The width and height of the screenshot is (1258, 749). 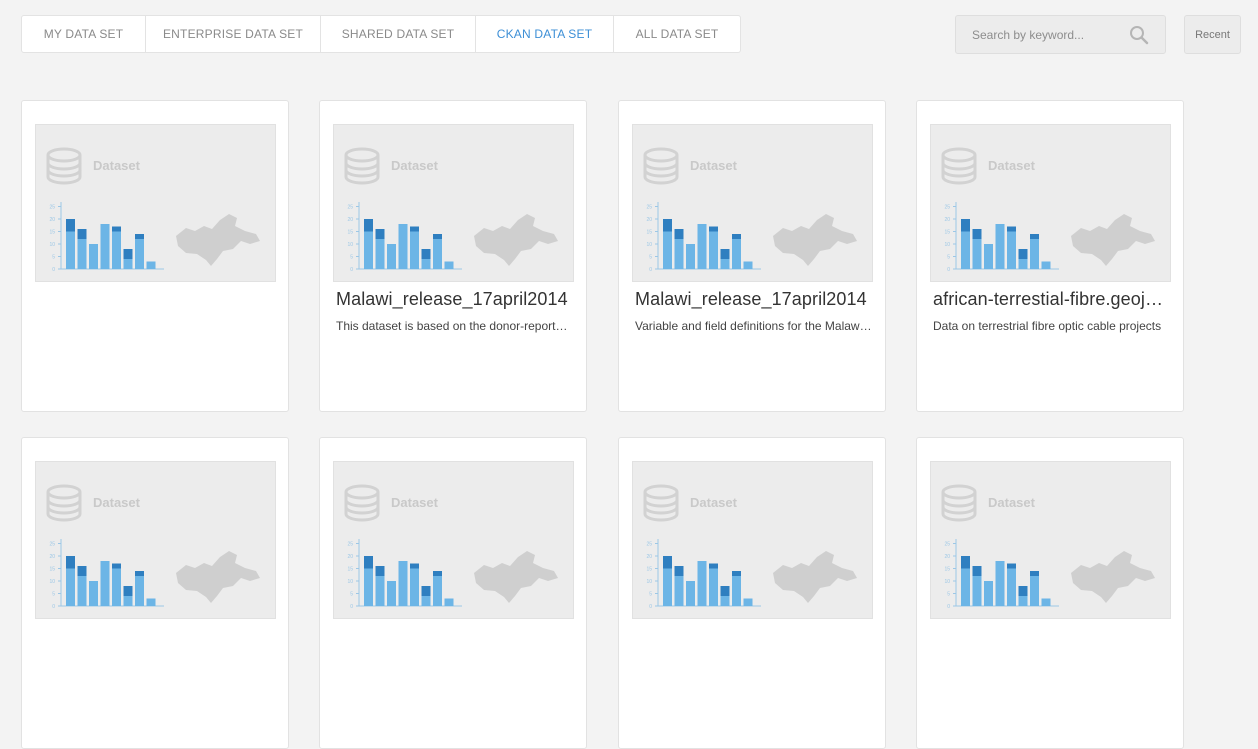 What do you see at coordinates (1052, 299) in the screenshot?
I see `dataset-title: african-terrestial-fibre.geojson` at bounding box center [1052, 299].